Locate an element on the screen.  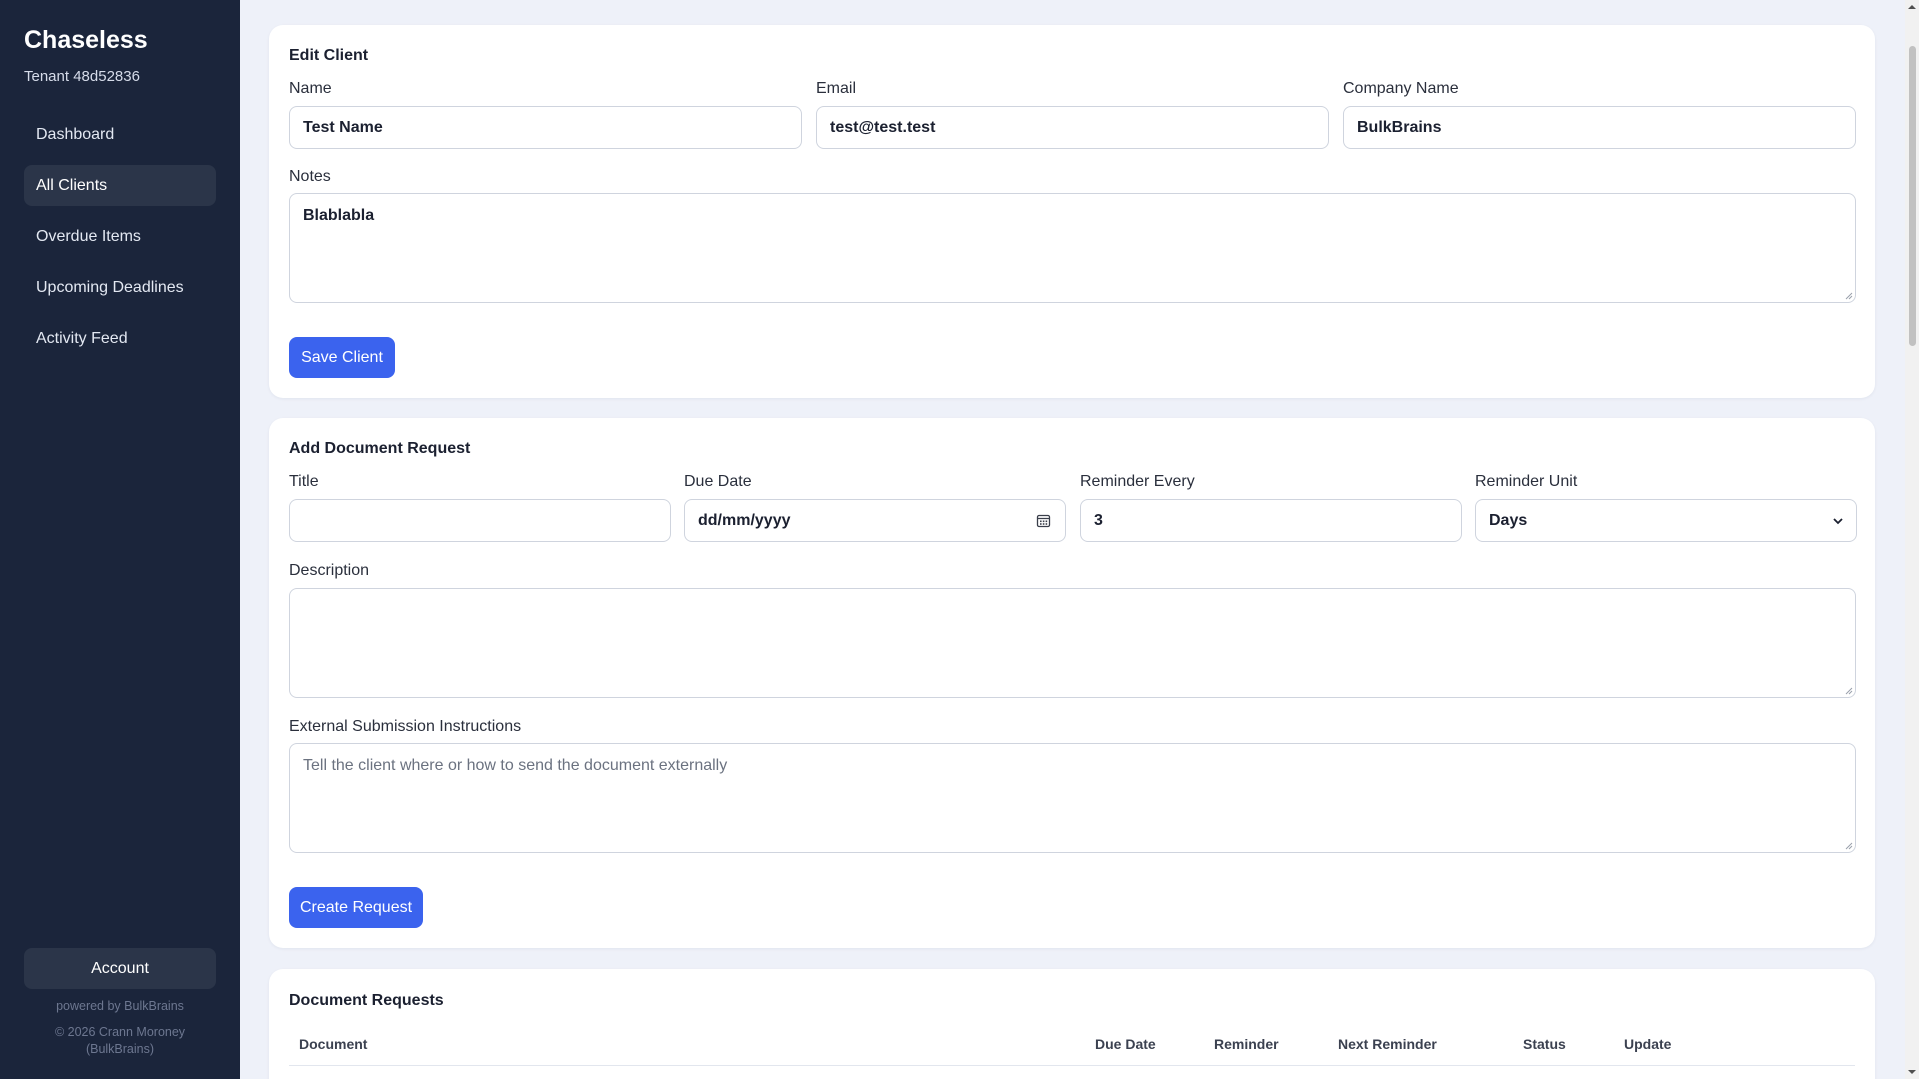
tenant-id: Tenant 48d52836 is located at coordinates (82, 76).